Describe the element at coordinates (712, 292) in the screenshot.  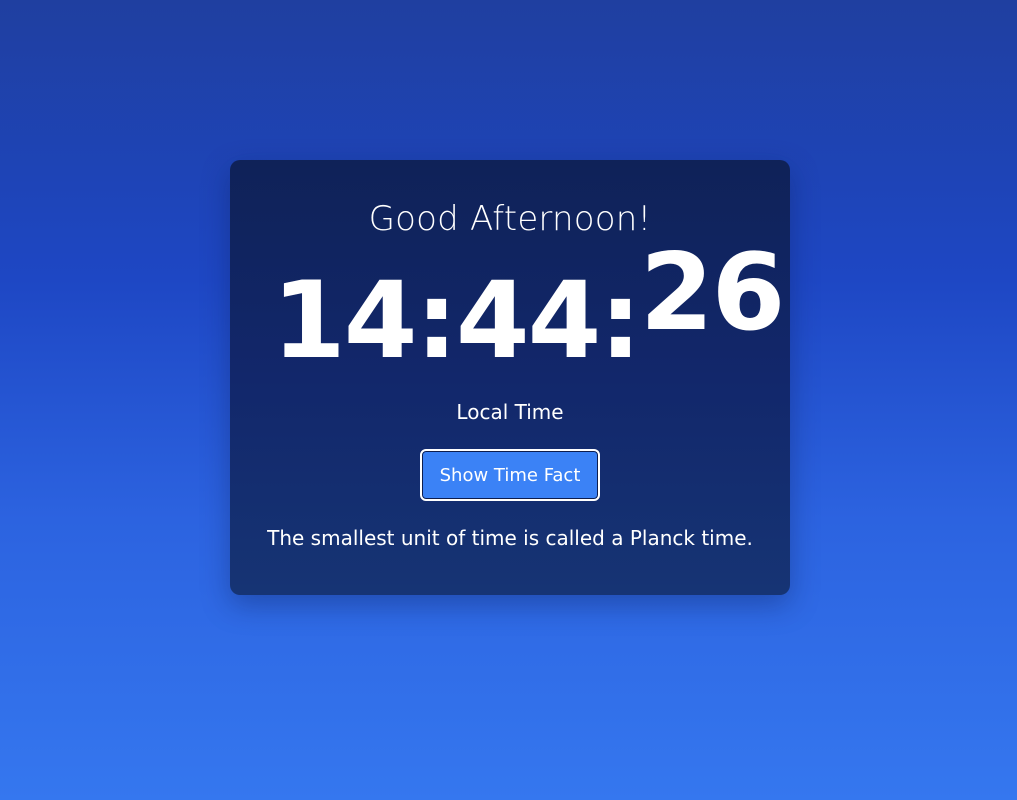
I see `clock-seconds: 26` at that location.